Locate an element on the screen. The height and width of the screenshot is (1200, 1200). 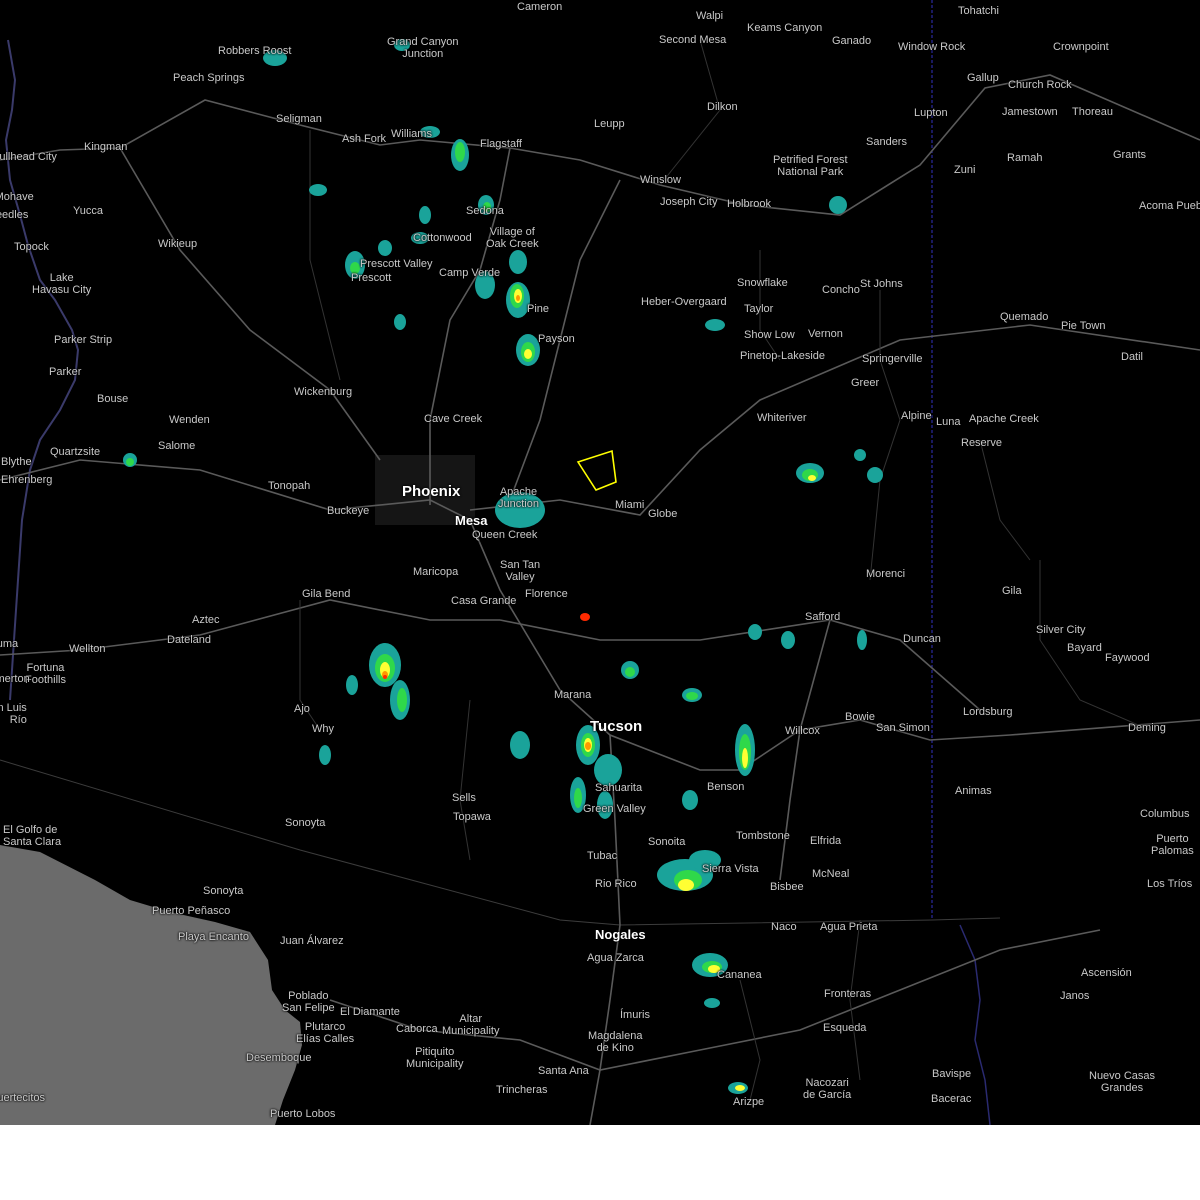
label-blythe: Blythe is located at coordinates (16, 462).